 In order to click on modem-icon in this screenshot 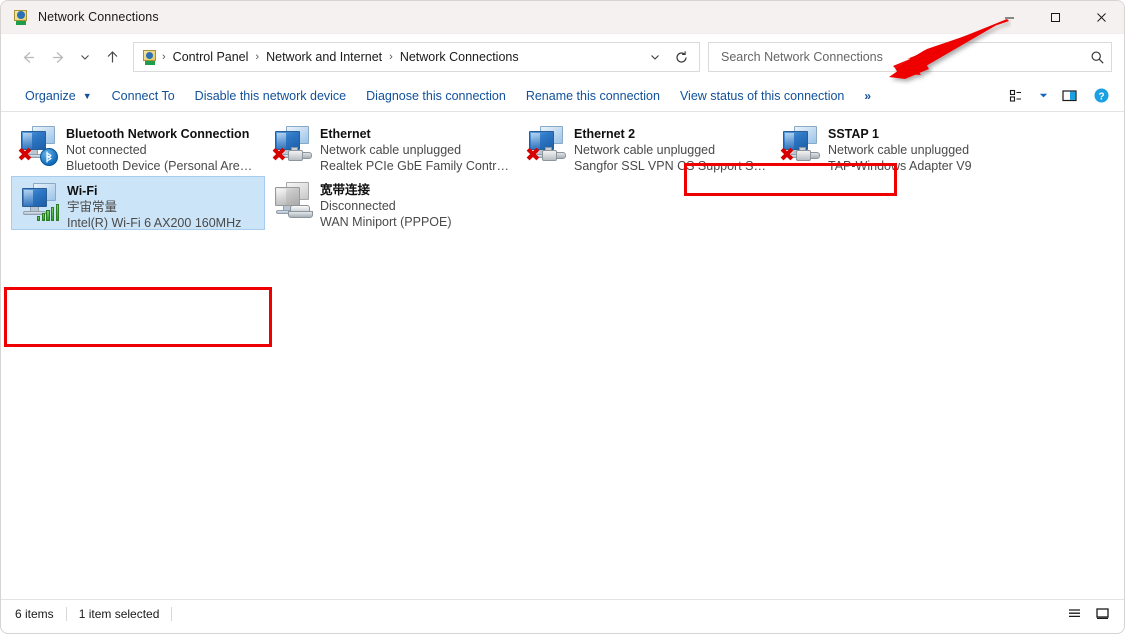, I will do `click(300, 212)`.